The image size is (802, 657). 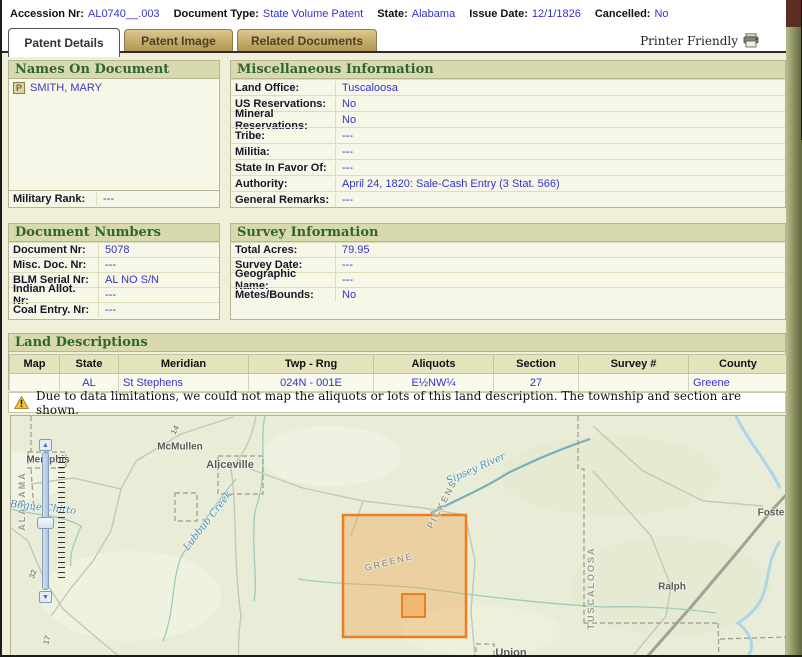 I want to click on col-survey-num: Survey #, so click(x=633, y=364).